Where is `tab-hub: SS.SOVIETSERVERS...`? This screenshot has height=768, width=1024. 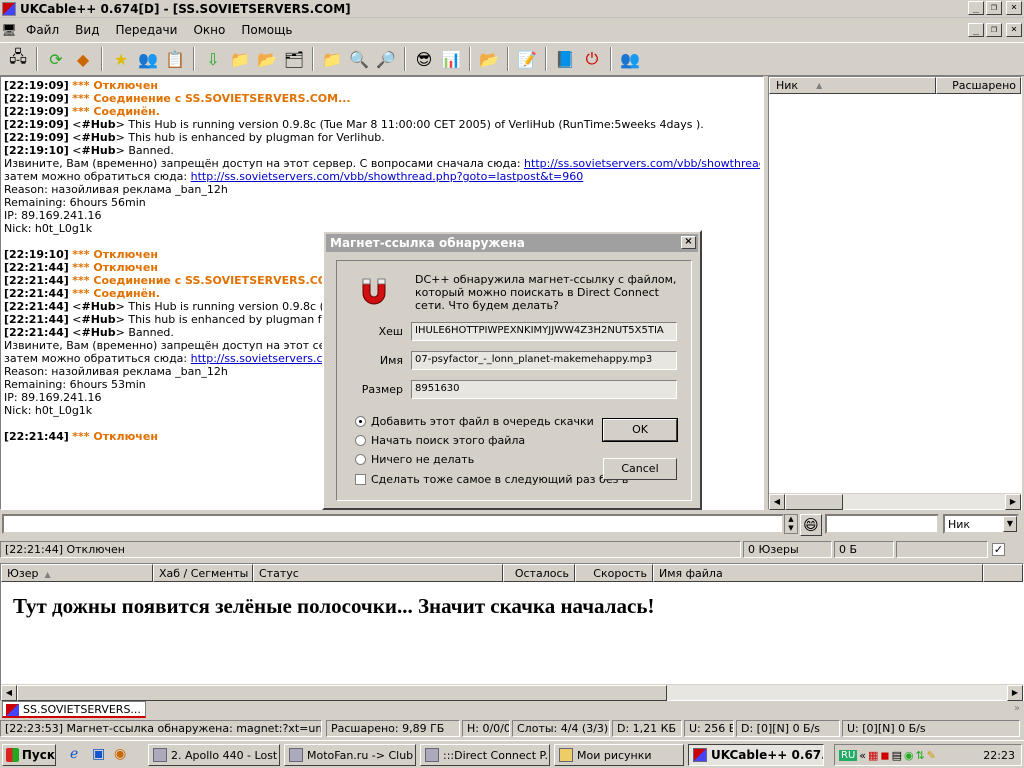 tab-hub: SS.SOVIETSERVERS... is located at coordinates (74, 709).